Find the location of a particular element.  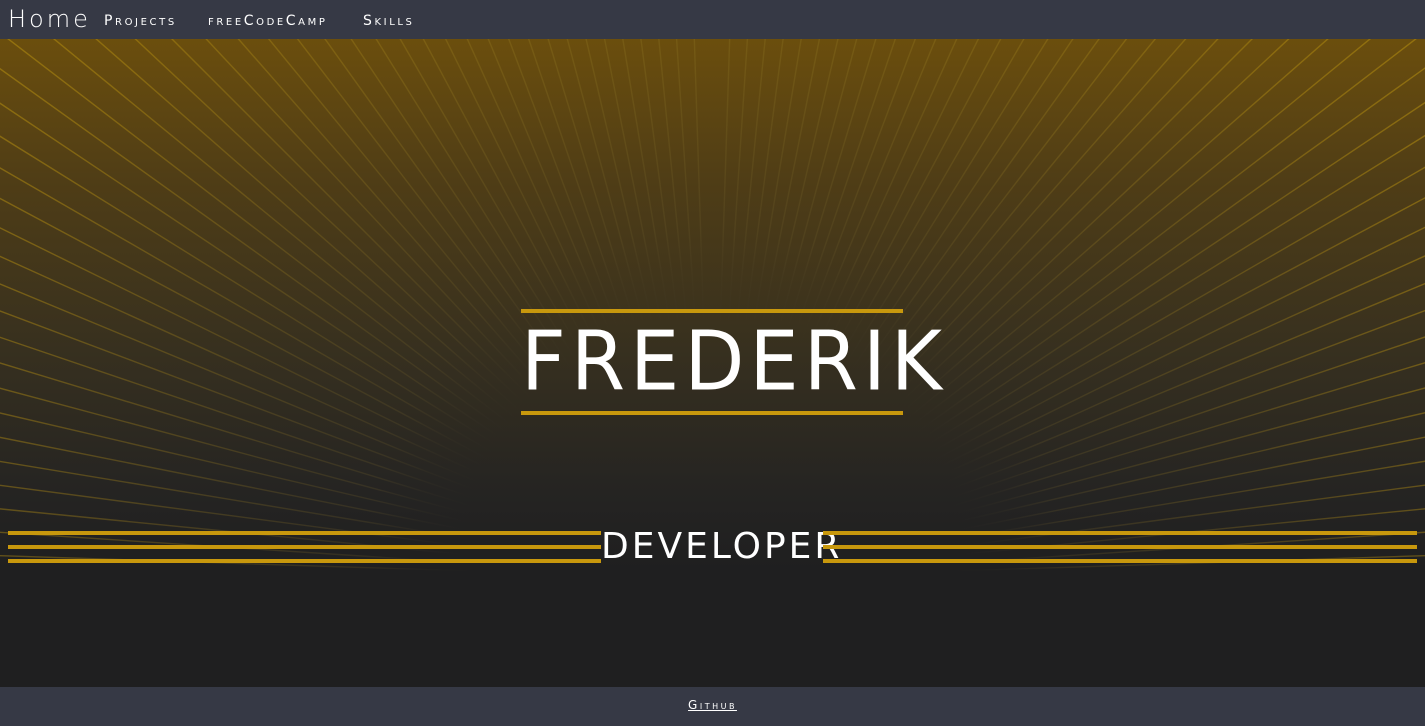

nav-projects-link: Projects is located at coordinates (140, 21).